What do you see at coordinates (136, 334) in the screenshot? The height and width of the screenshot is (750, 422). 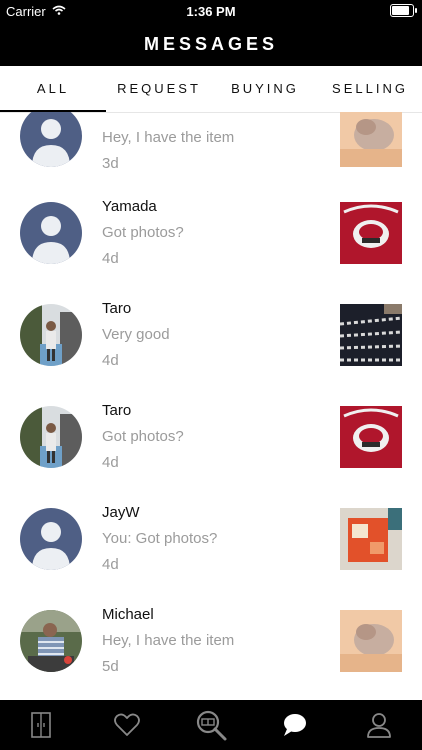 I see `message-preview: Very good` at bounding box center [136, 334].